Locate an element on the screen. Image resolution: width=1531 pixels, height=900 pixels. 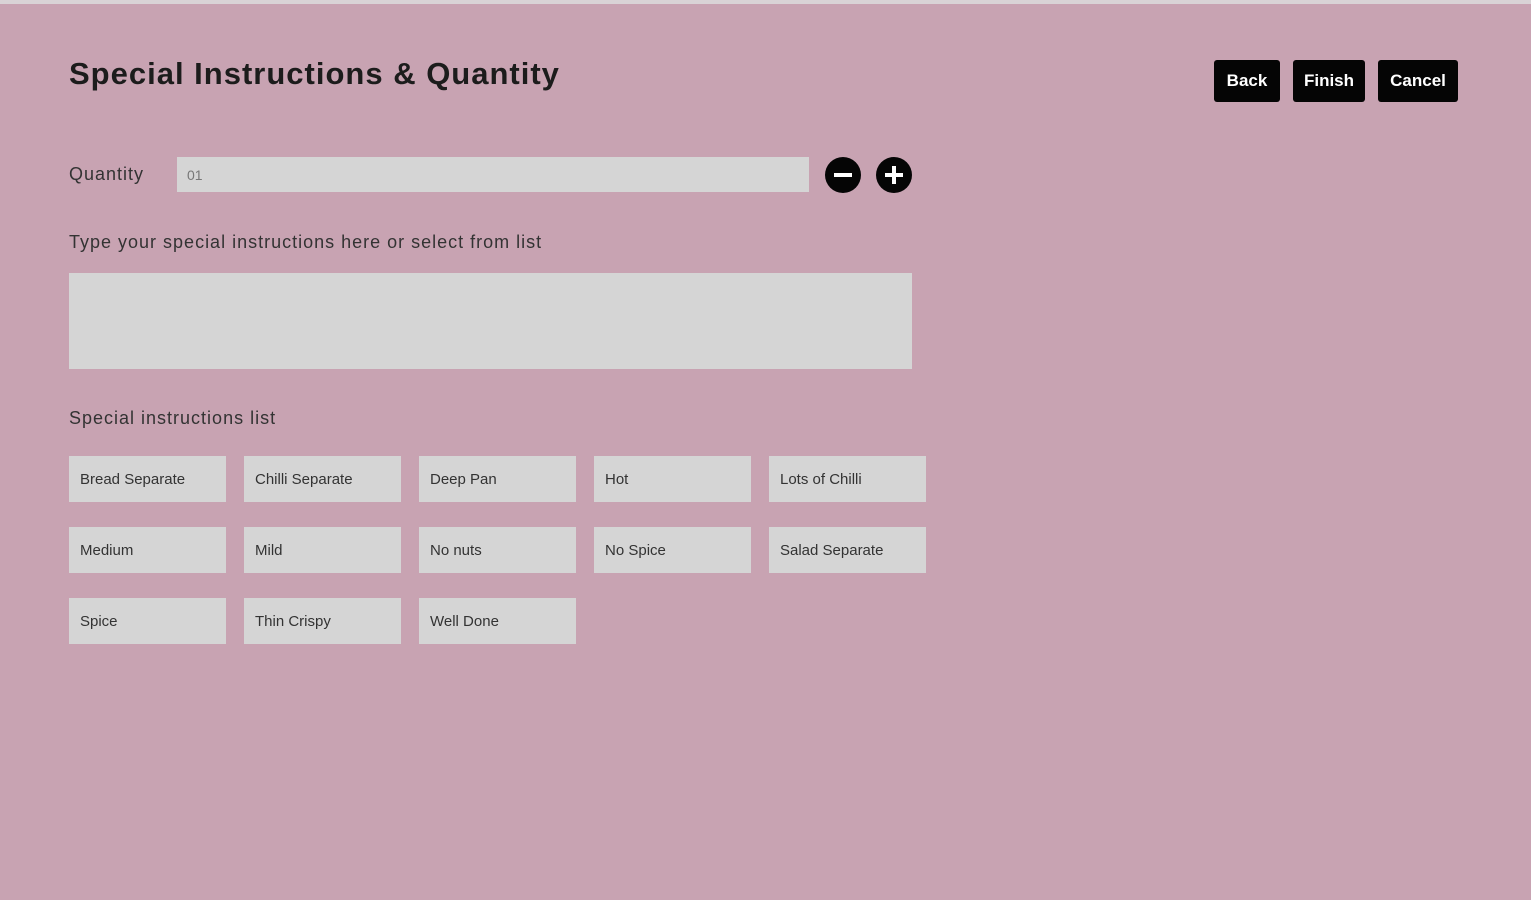
window-top-border is located at coordinates (765, 2).